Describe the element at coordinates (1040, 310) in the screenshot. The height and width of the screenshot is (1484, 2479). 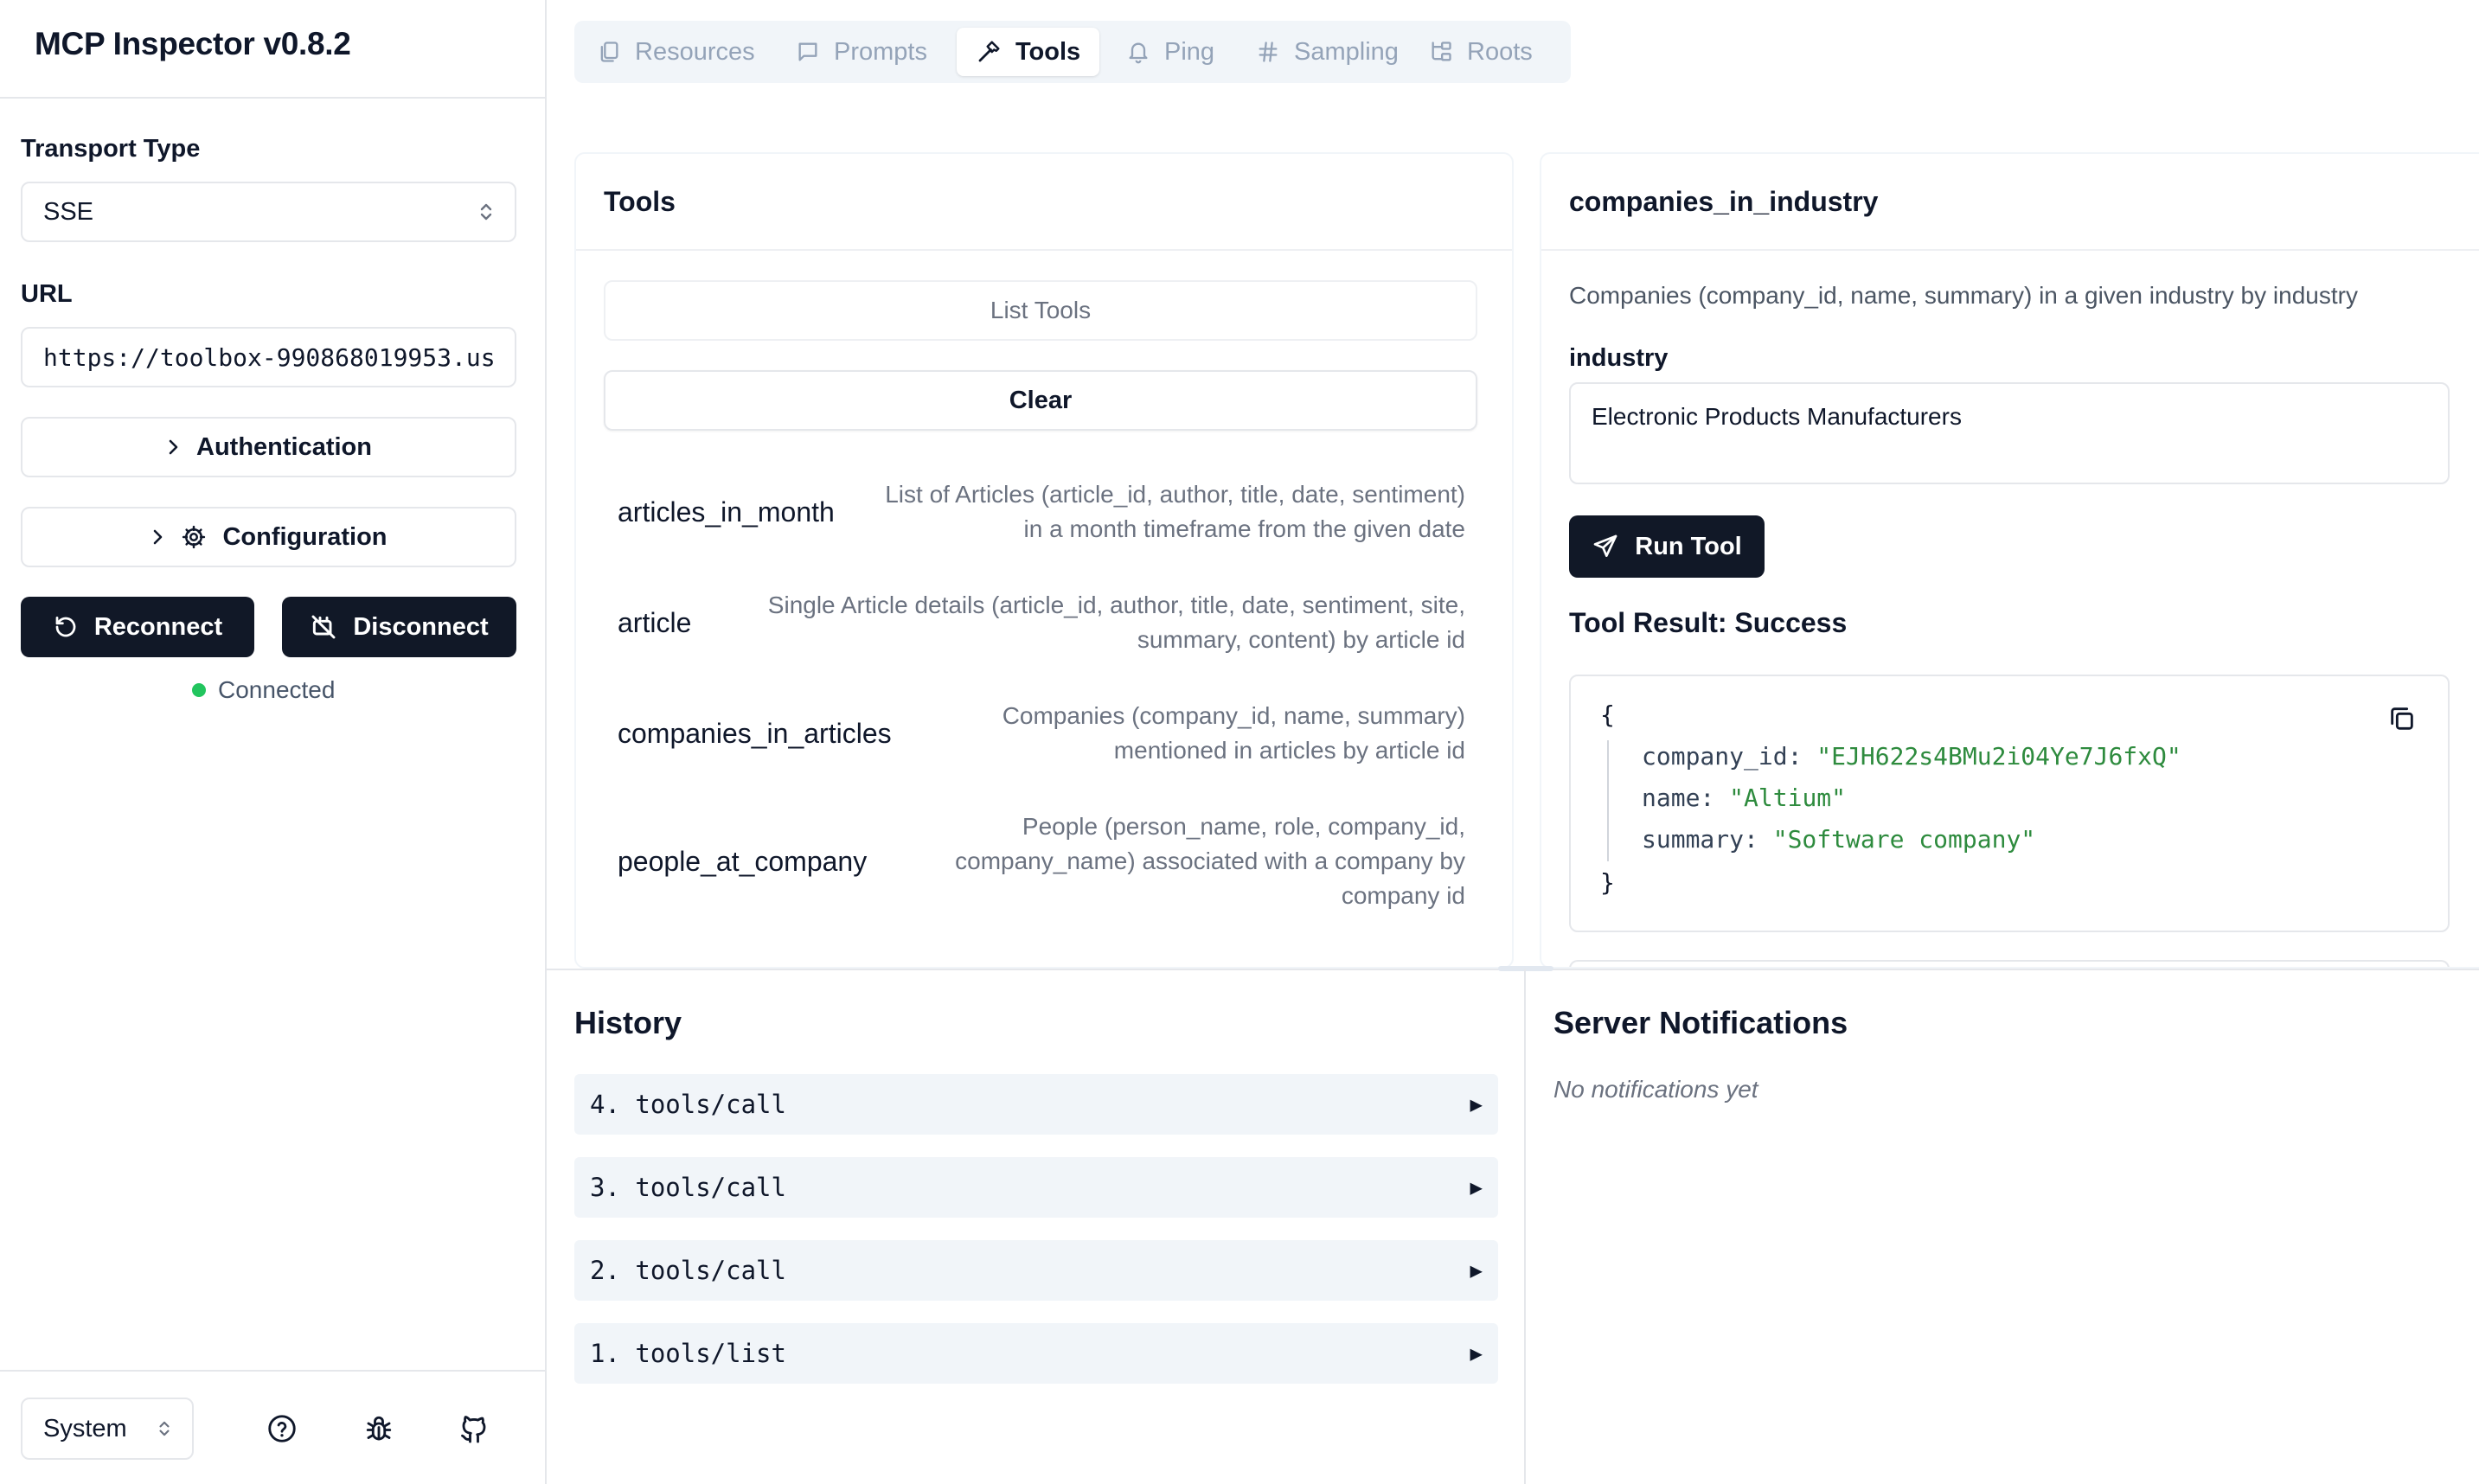
I see `list-tools-button: List Tools` at that location.